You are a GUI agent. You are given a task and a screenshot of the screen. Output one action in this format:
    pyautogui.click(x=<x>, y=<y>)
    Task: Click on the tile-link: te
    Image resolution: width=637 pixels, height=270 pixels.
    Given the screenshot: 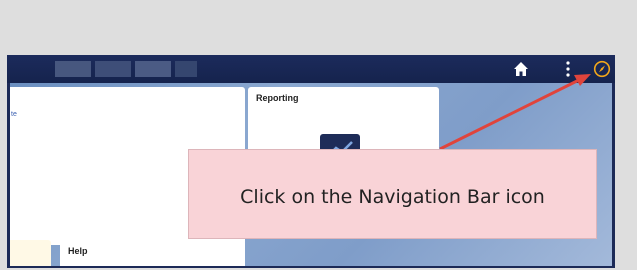 What is the action you would take?
    pyautogui.click(x=14, y=114)
    